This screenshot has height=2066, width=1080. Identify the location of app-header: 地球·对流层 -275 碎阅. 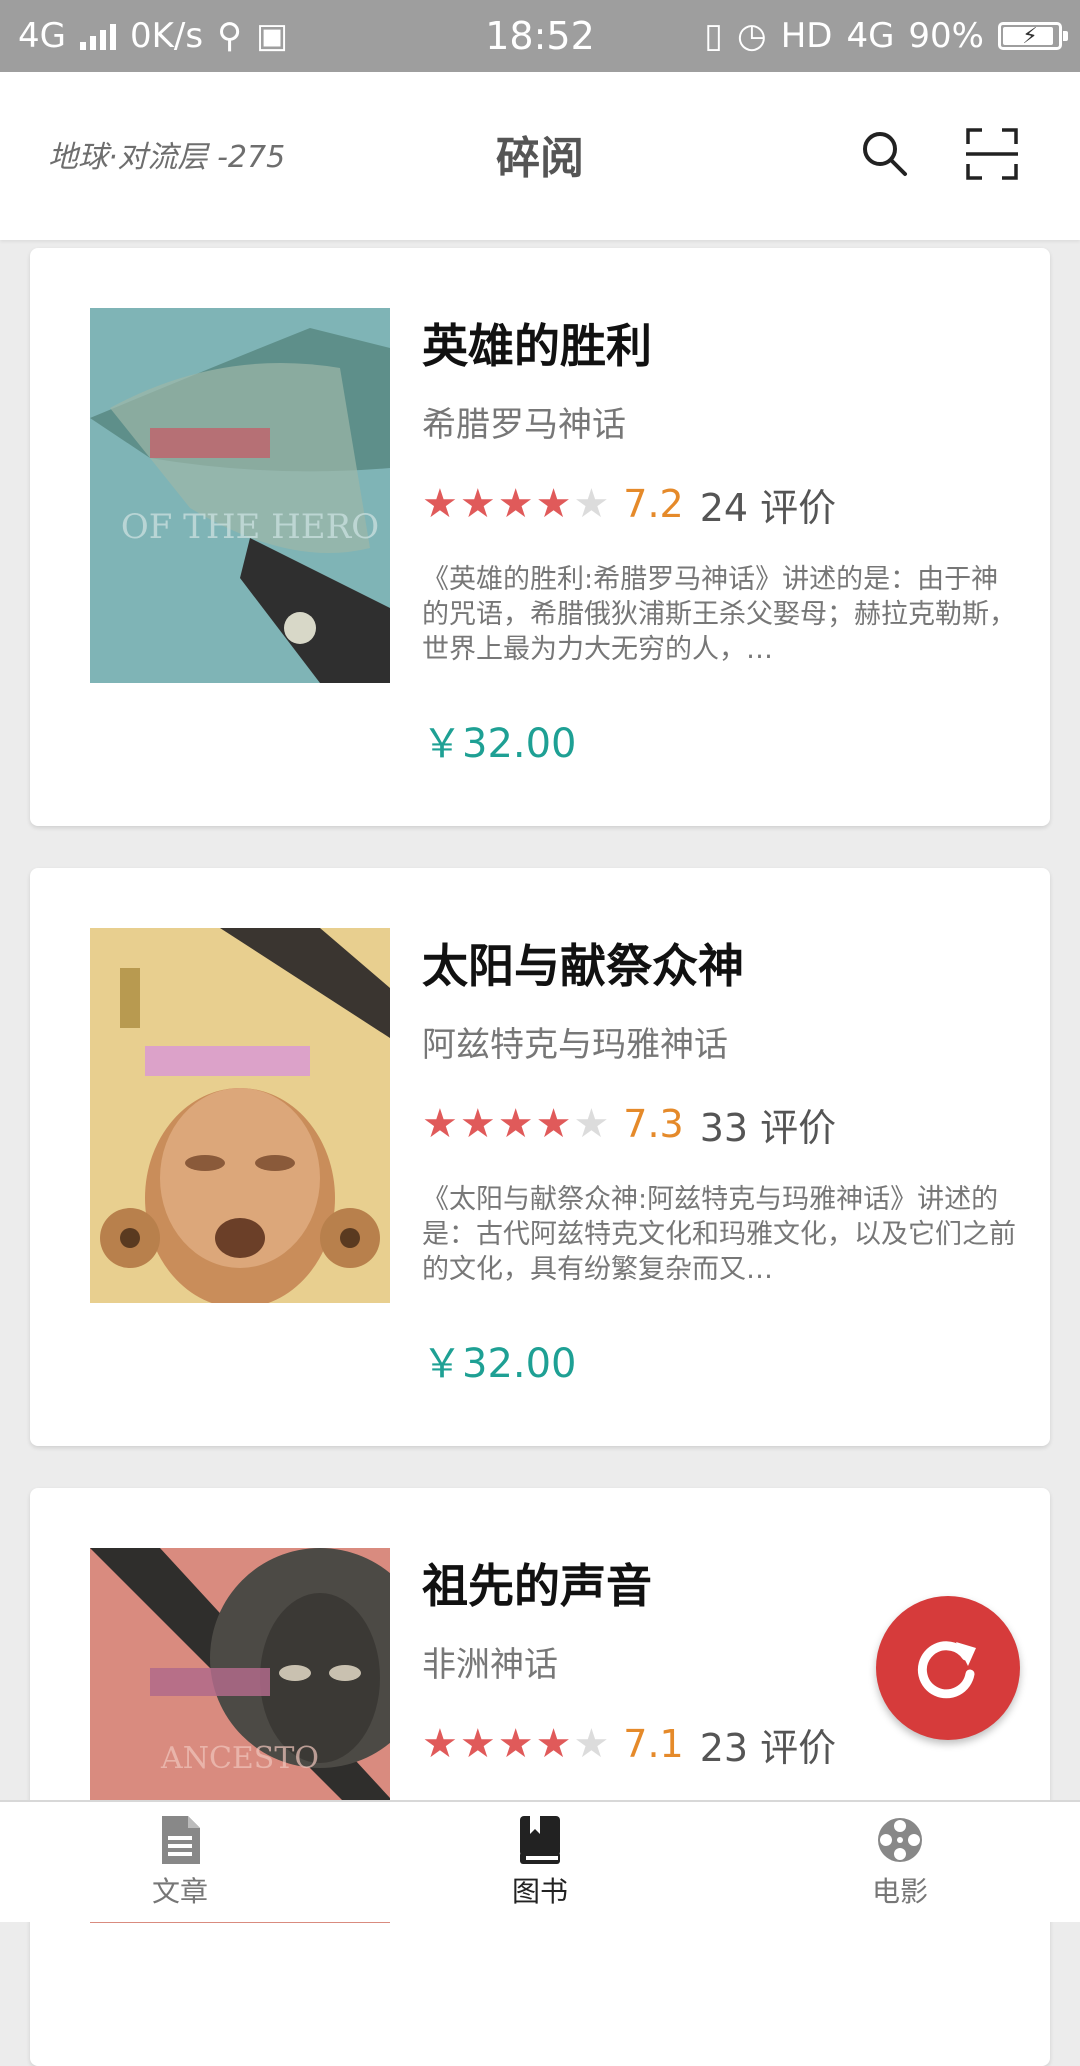
(540, 156).